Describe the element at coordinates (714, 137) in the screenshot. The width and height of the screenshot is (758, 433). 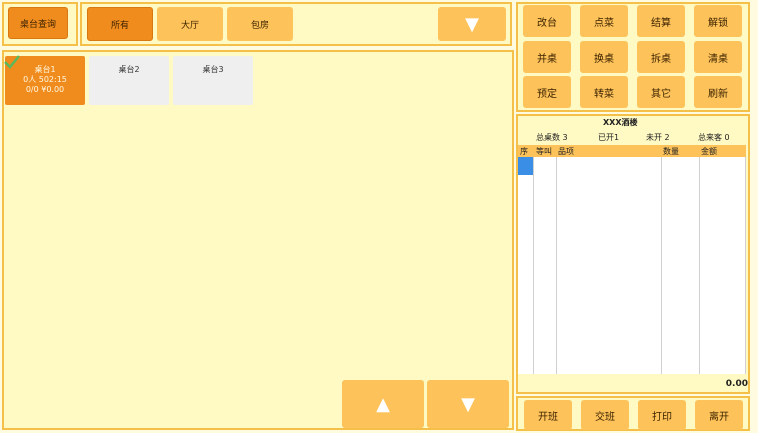
I see `guests-count: 总来客 0` at that location.